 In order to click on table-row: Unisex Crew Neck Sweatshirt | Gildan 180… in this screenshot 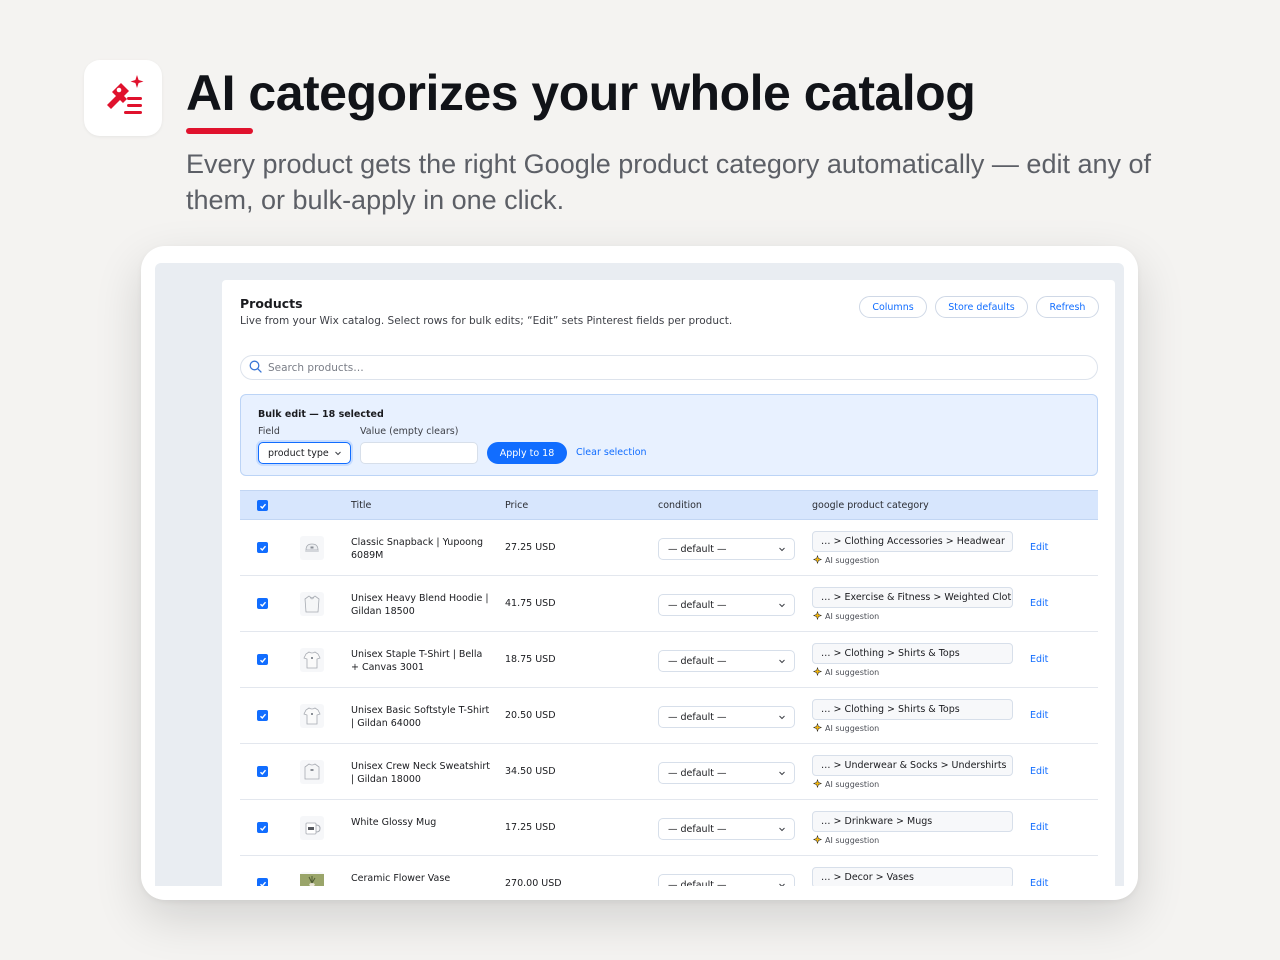, I will do `click(669, 772)`.